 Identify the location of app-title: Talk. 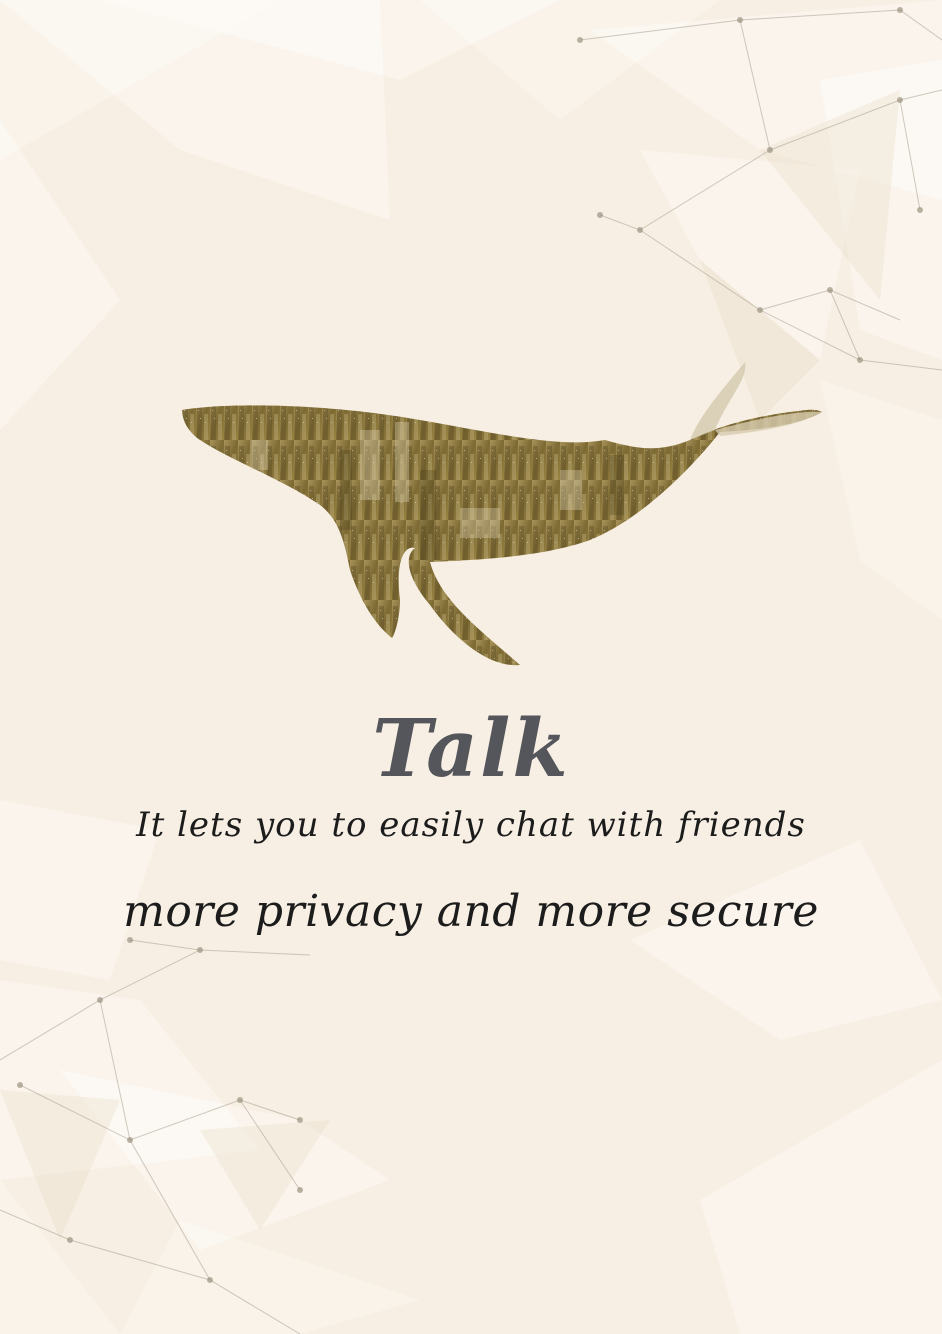
(471, 748).